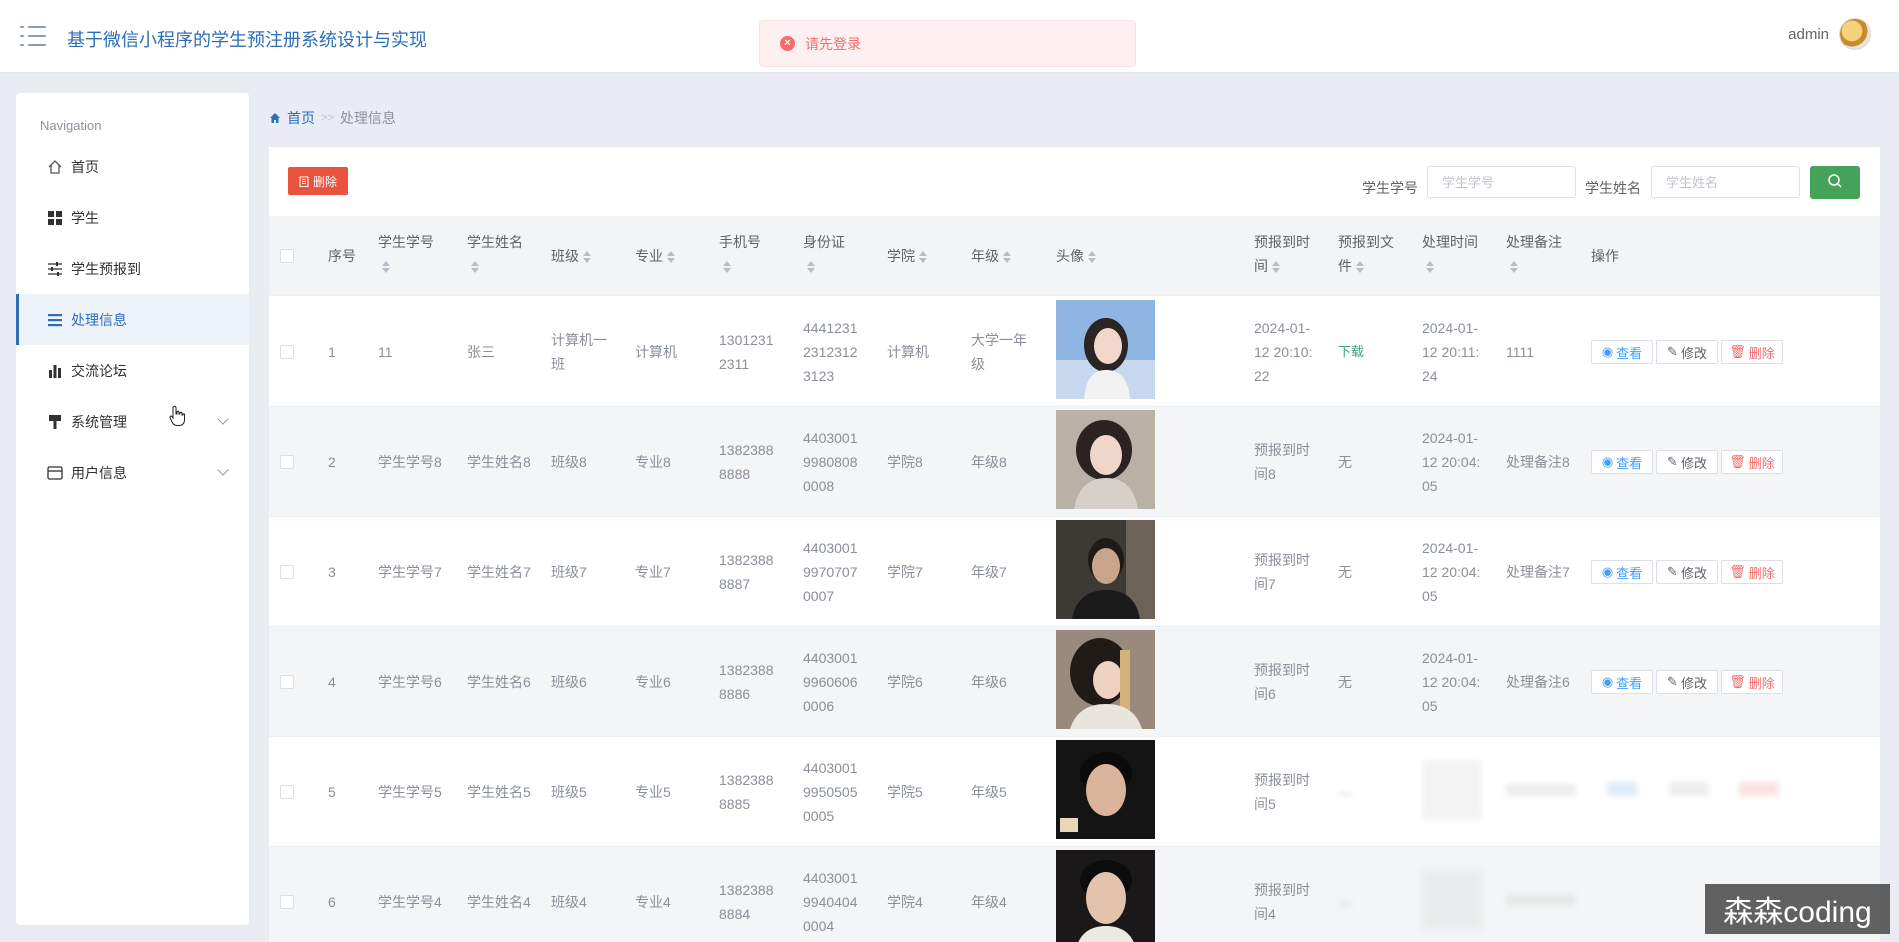  Describe the element at coordinates (1797, 909) in the screenshot. I see `watermark: 森森coding` at that location.